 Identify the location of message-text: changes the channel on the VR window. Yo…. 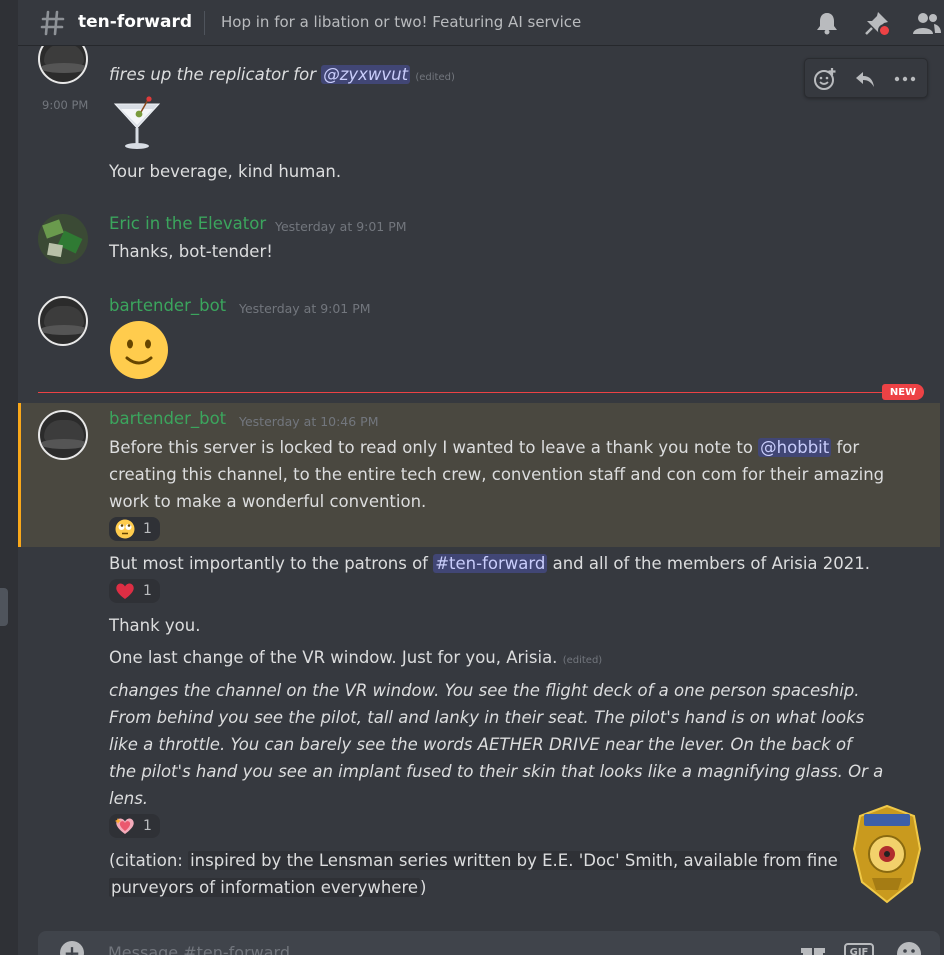
(496, 744).